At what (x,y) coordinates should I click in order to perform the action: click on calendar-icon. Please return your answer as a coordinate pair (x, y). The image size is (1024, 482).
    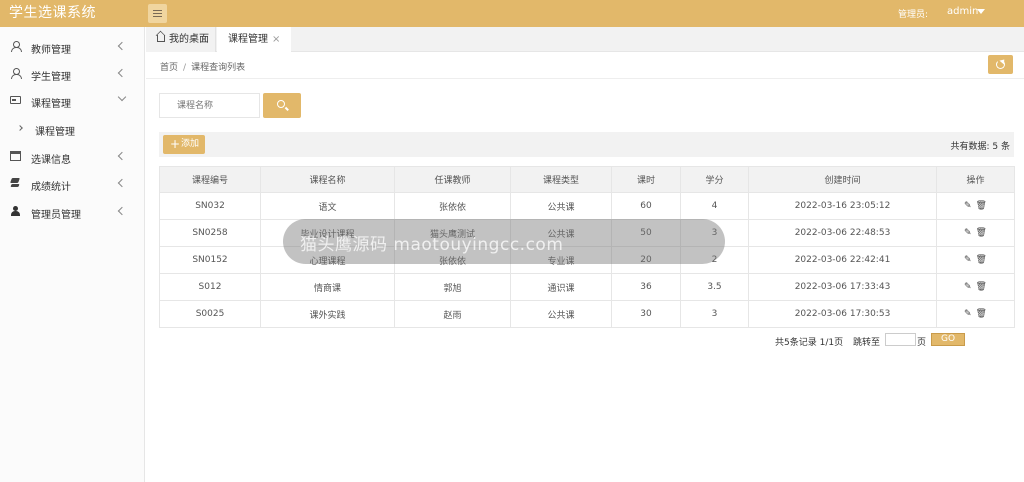
    Looking at the image, I should click on (15, 156).